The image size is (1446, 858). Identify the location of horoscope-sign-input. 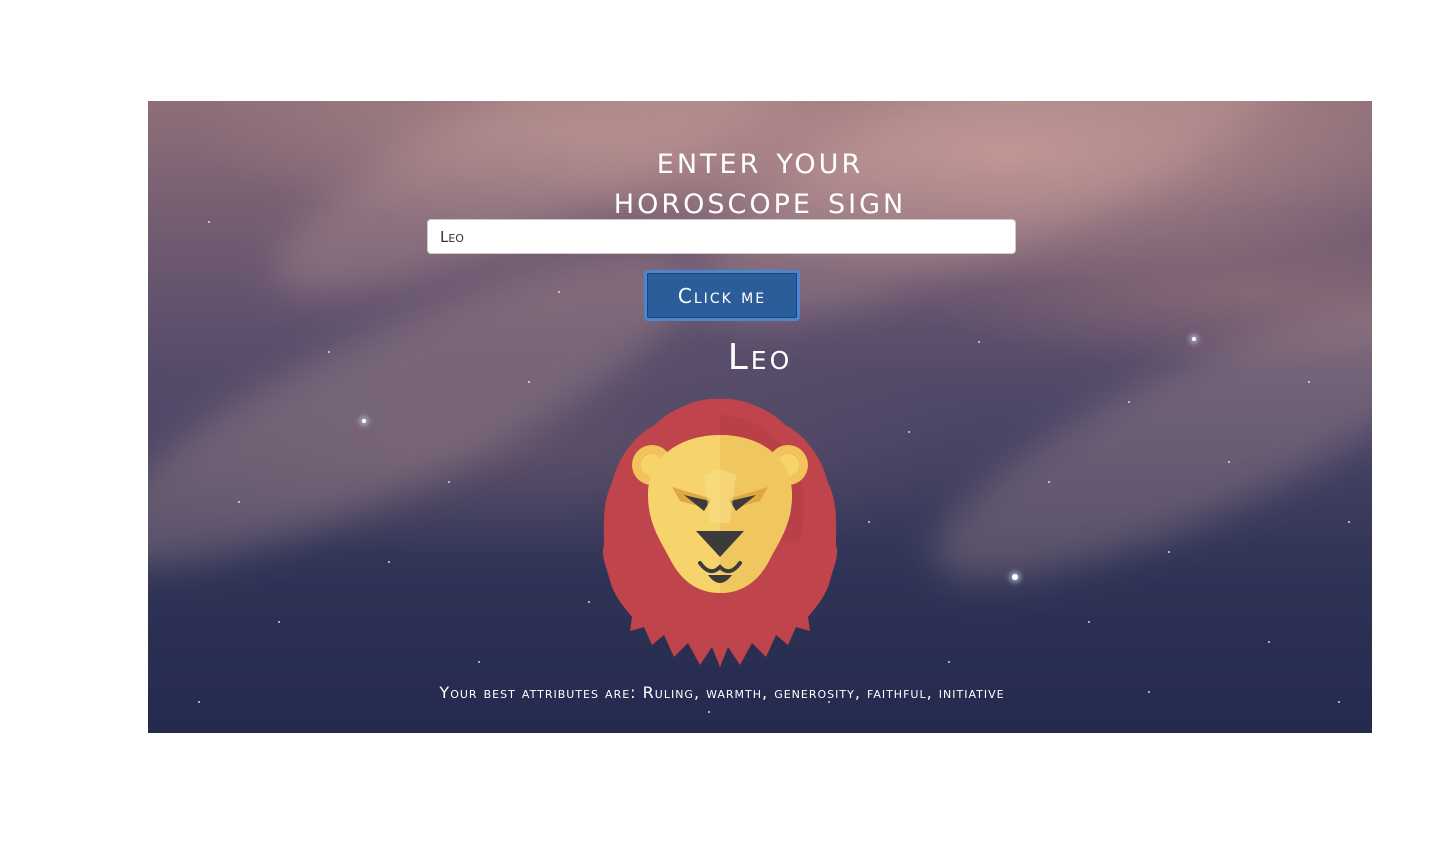
(721, 236).